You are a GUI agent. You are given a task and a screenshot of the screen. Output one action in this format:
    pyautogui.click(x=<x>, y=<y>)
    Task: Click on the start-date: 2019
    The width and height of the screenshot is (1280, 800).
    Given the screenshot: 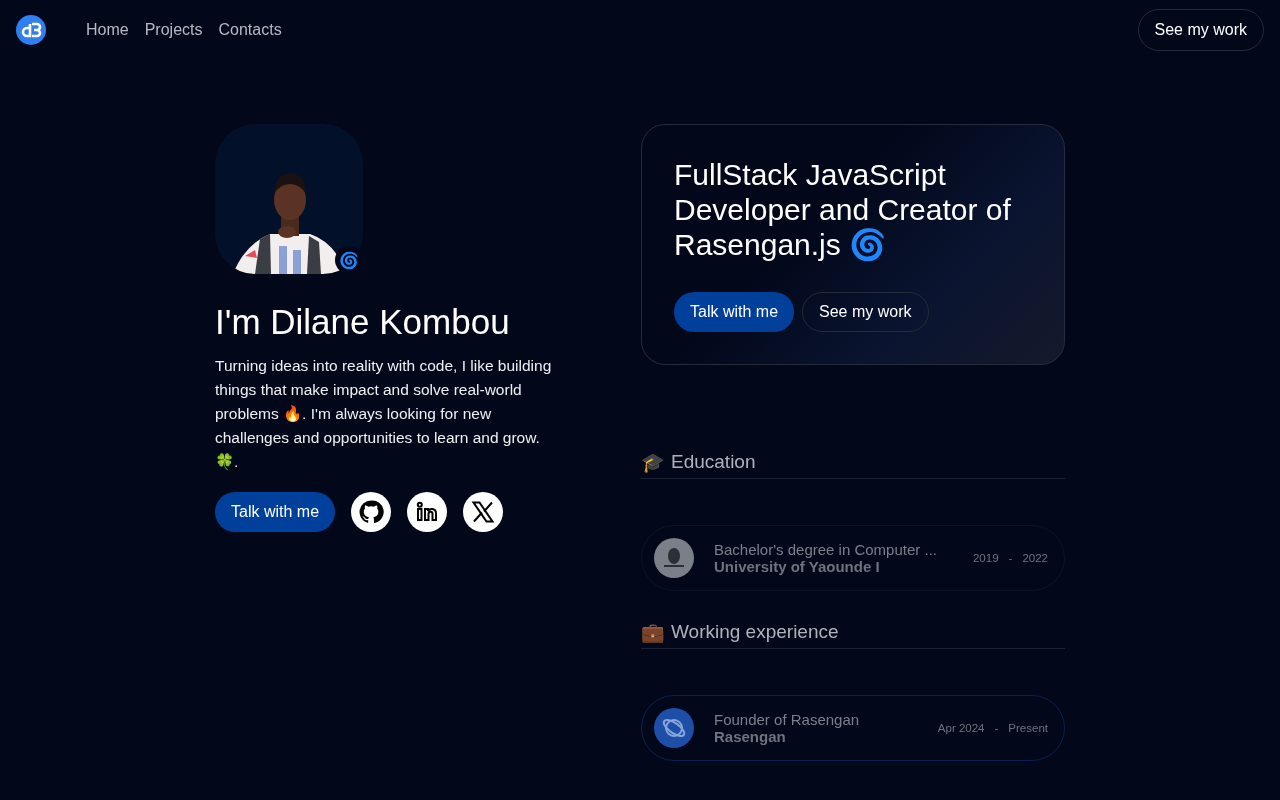 What is the action you would take?
    pyautogui.click(x=985, y=558)
    